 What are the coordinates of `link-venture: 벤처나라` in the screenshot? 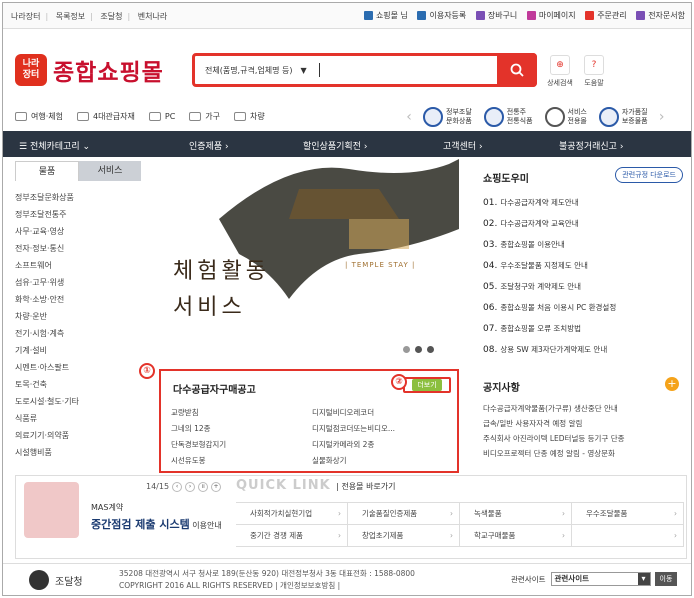 It's located at (152, 16).